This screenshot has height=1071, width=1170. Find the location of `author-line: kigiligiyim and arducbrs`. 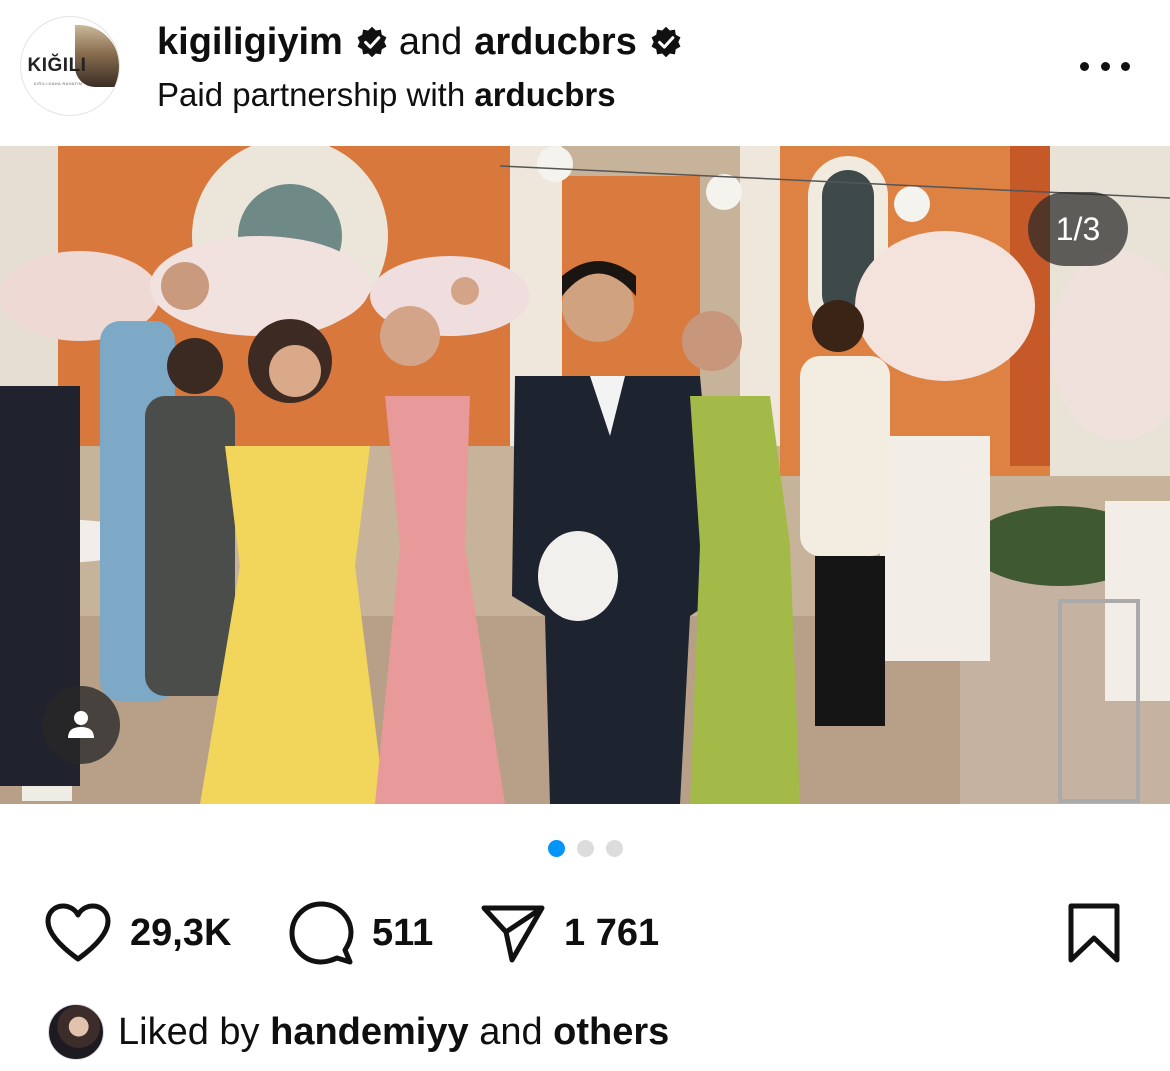

author-line: kigiligiyim and arducbrs is located at coordinates (425, 42).